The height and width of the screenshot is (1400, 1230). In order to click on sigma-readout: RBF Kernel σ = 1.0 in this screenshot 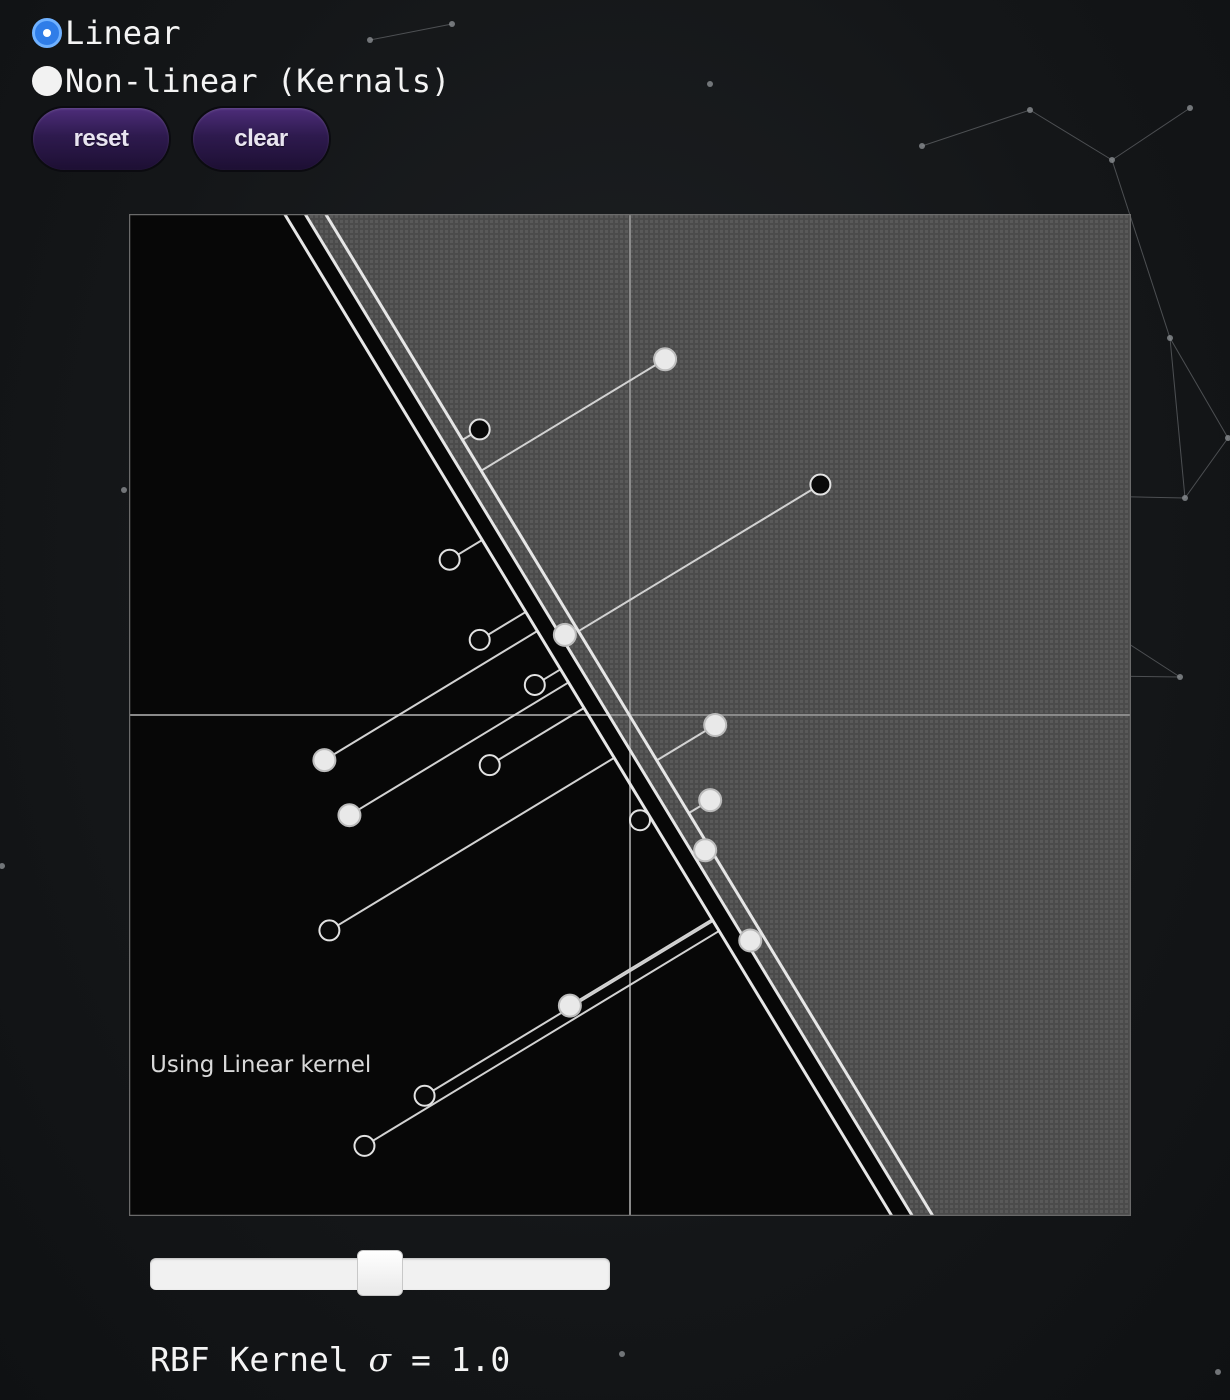, I will do `click(330, 1359)`.